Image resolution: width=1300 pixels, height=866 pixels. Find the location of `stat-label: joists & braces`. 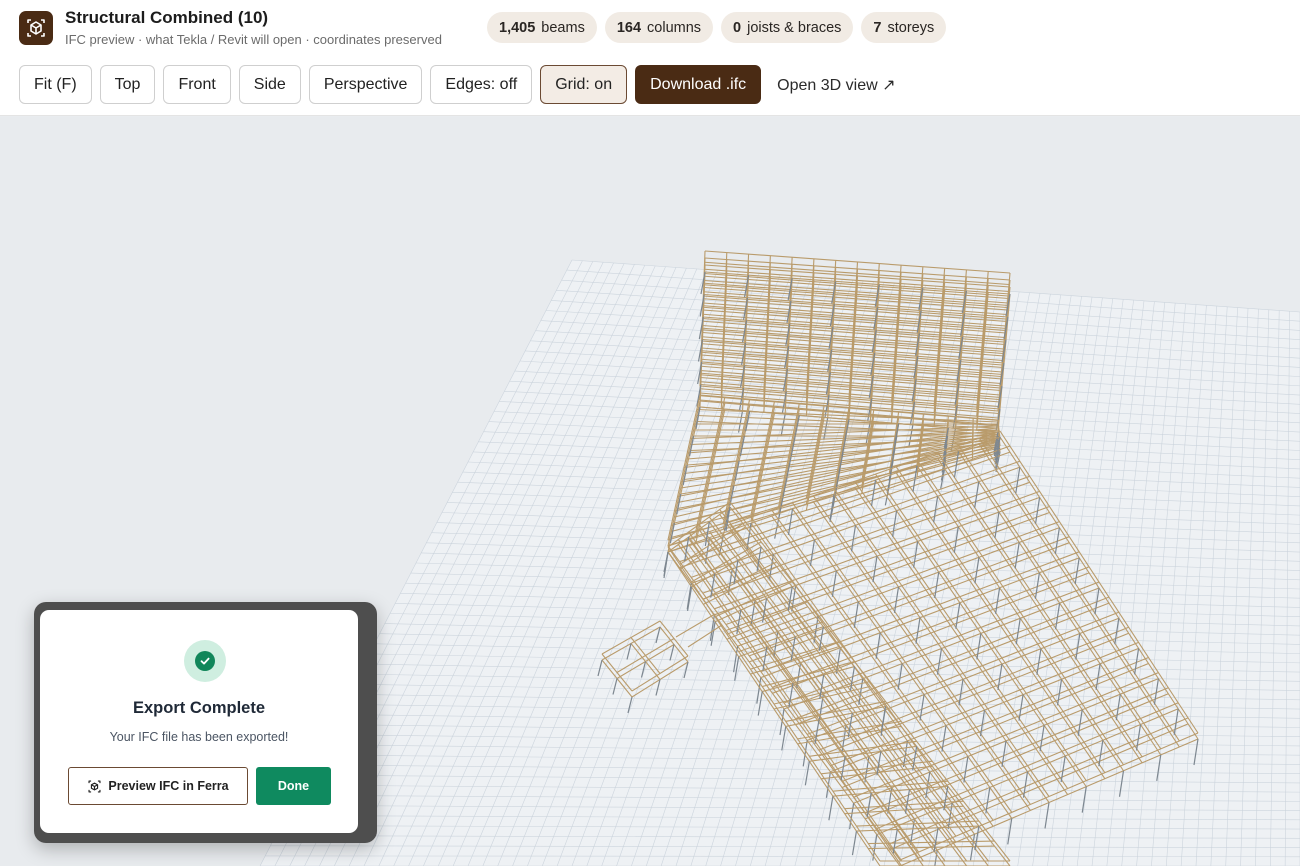

stat-label: joists & braces is located at coordinates (794, 27).